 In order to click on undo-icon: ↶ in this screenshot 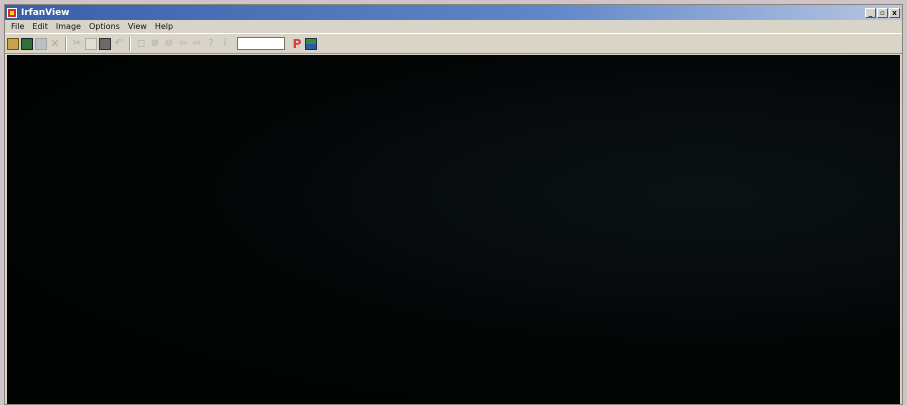, I will do `click(119, 44)`.